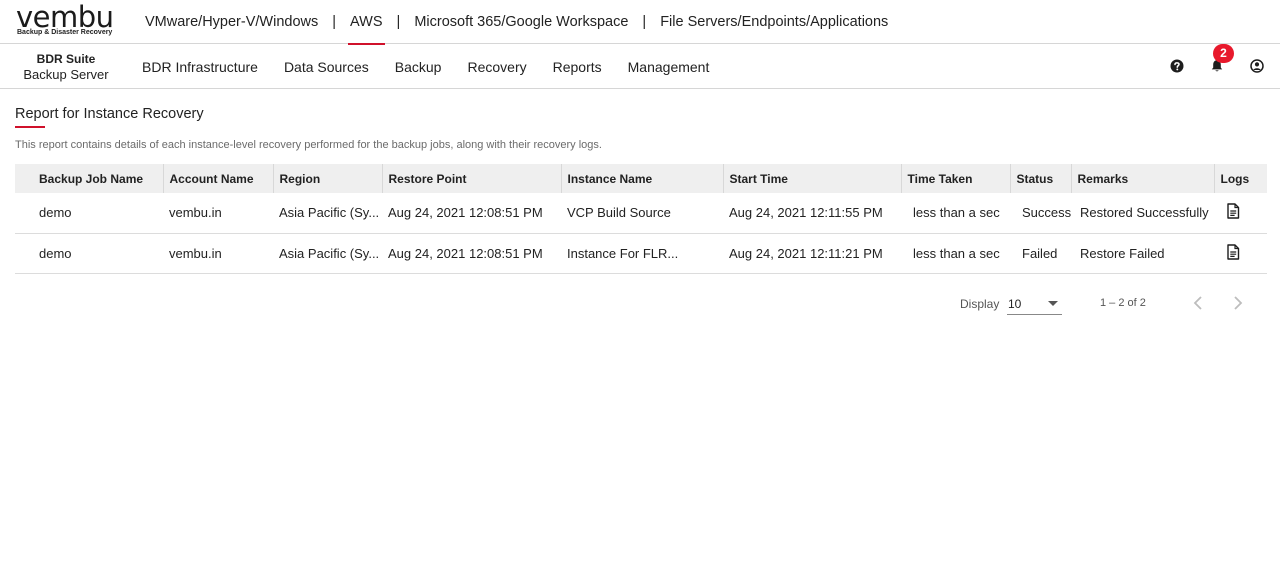 Image resolution: width=1280 pixels, height=570 pixels. I want to click on logo-tagline: Backup & Disaster Recovery, so click(65, 32).